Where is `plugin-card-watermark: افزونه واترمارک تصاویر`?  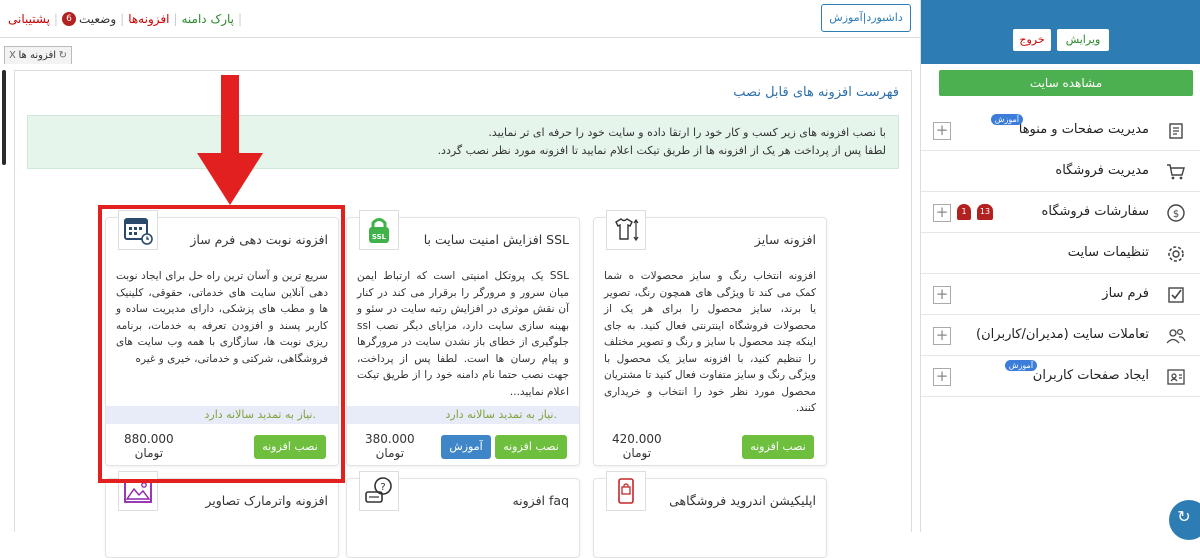
plugin-card-watermark: افزونه واترمارک تصاویر is located at coordinates (222, 514).